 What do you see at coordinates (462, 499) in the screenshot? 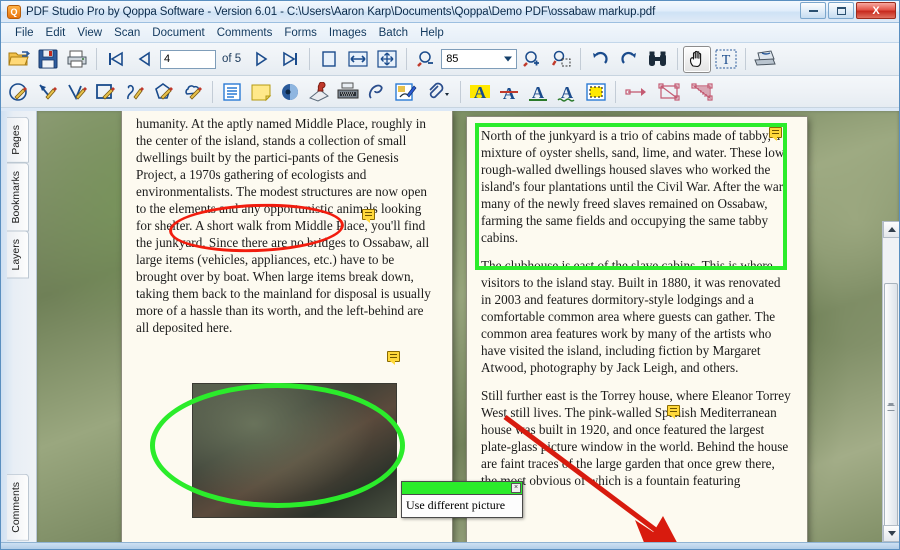
I see `popup-note-annotation: × Use different picture` at bounding box center [462, 499].